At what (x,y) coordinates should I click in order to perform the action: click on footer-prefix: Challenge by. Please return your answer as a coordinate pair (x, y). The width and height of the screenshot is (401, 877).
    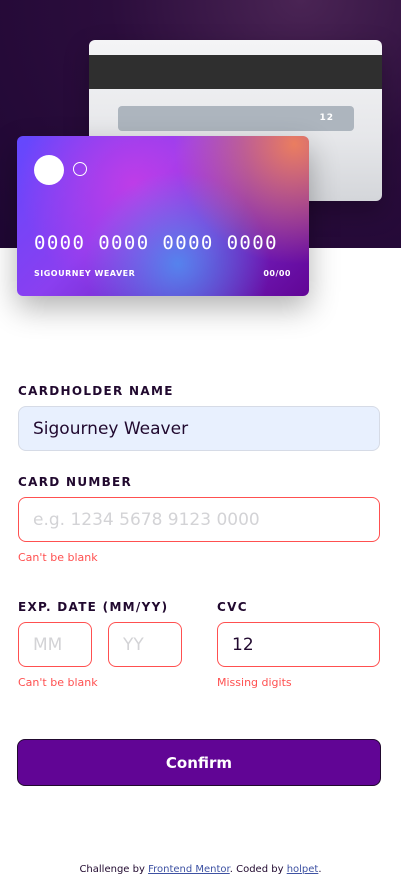
    Looking at the image, I should click on (114, 869).